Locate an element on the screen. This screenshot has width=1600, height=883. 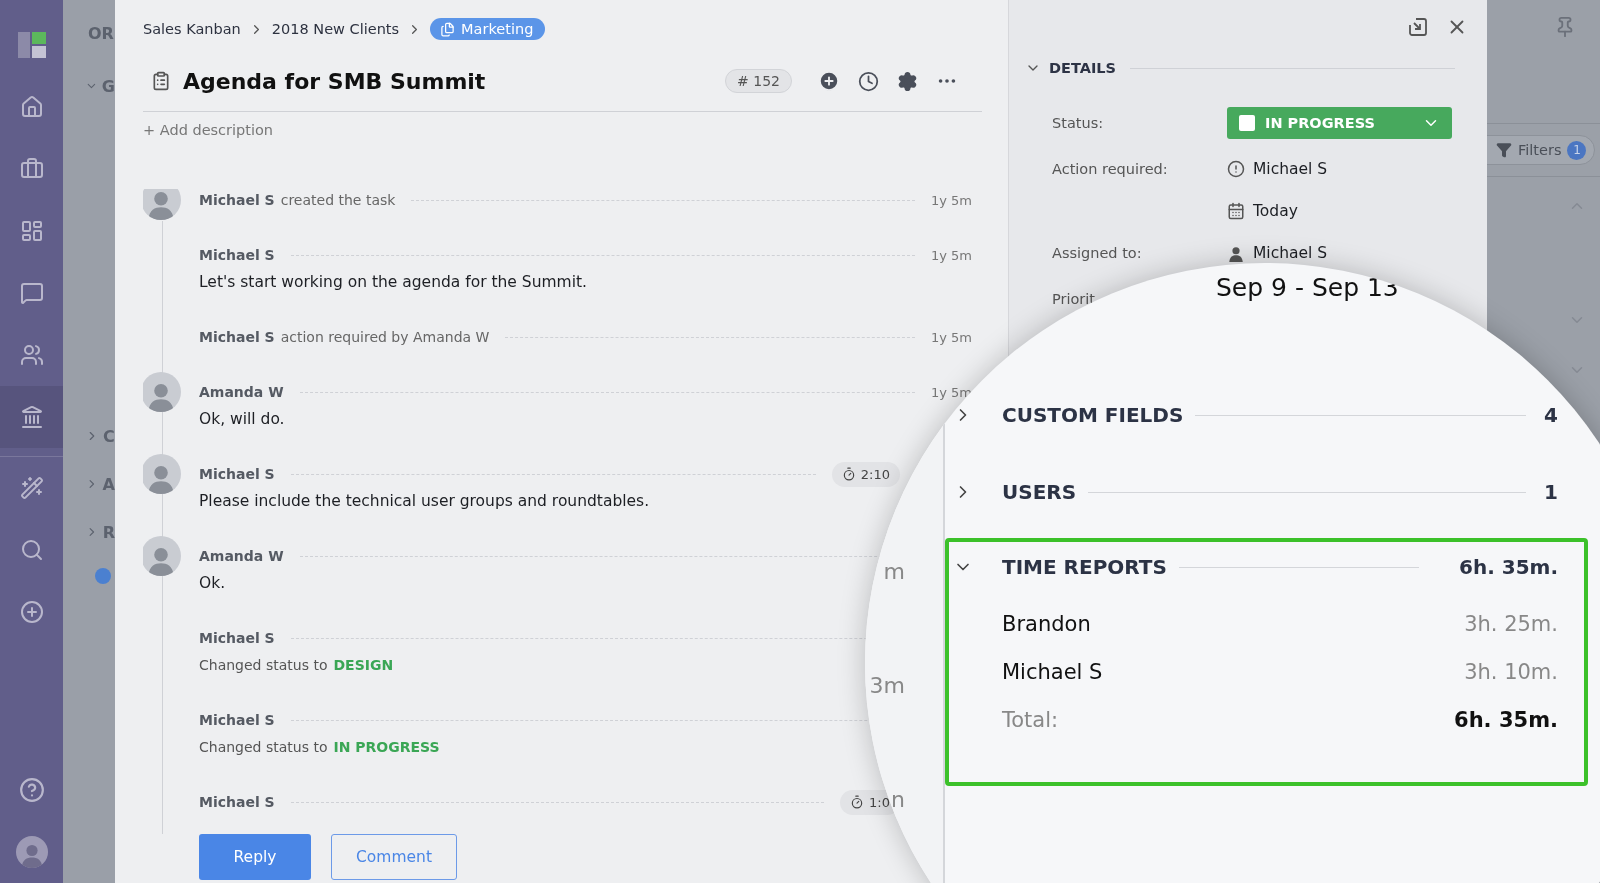
user-name: Michael S is located at coordinates (1052, 672).